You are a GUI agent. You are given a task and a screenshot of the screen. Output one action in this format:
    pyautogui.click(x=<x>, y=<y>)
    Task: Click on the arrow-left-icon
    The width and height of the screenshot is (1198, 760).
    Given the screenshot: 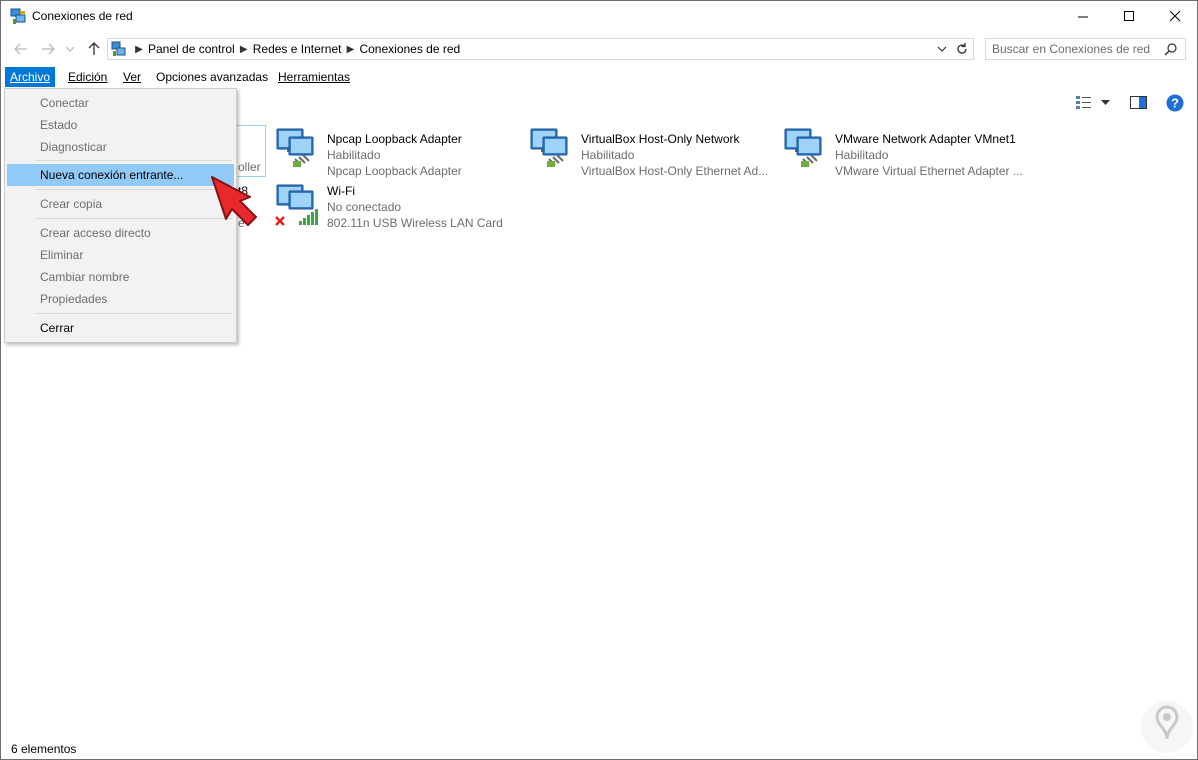 What is the action you would take?
    pyautogui.click(x=20, y=49)
    